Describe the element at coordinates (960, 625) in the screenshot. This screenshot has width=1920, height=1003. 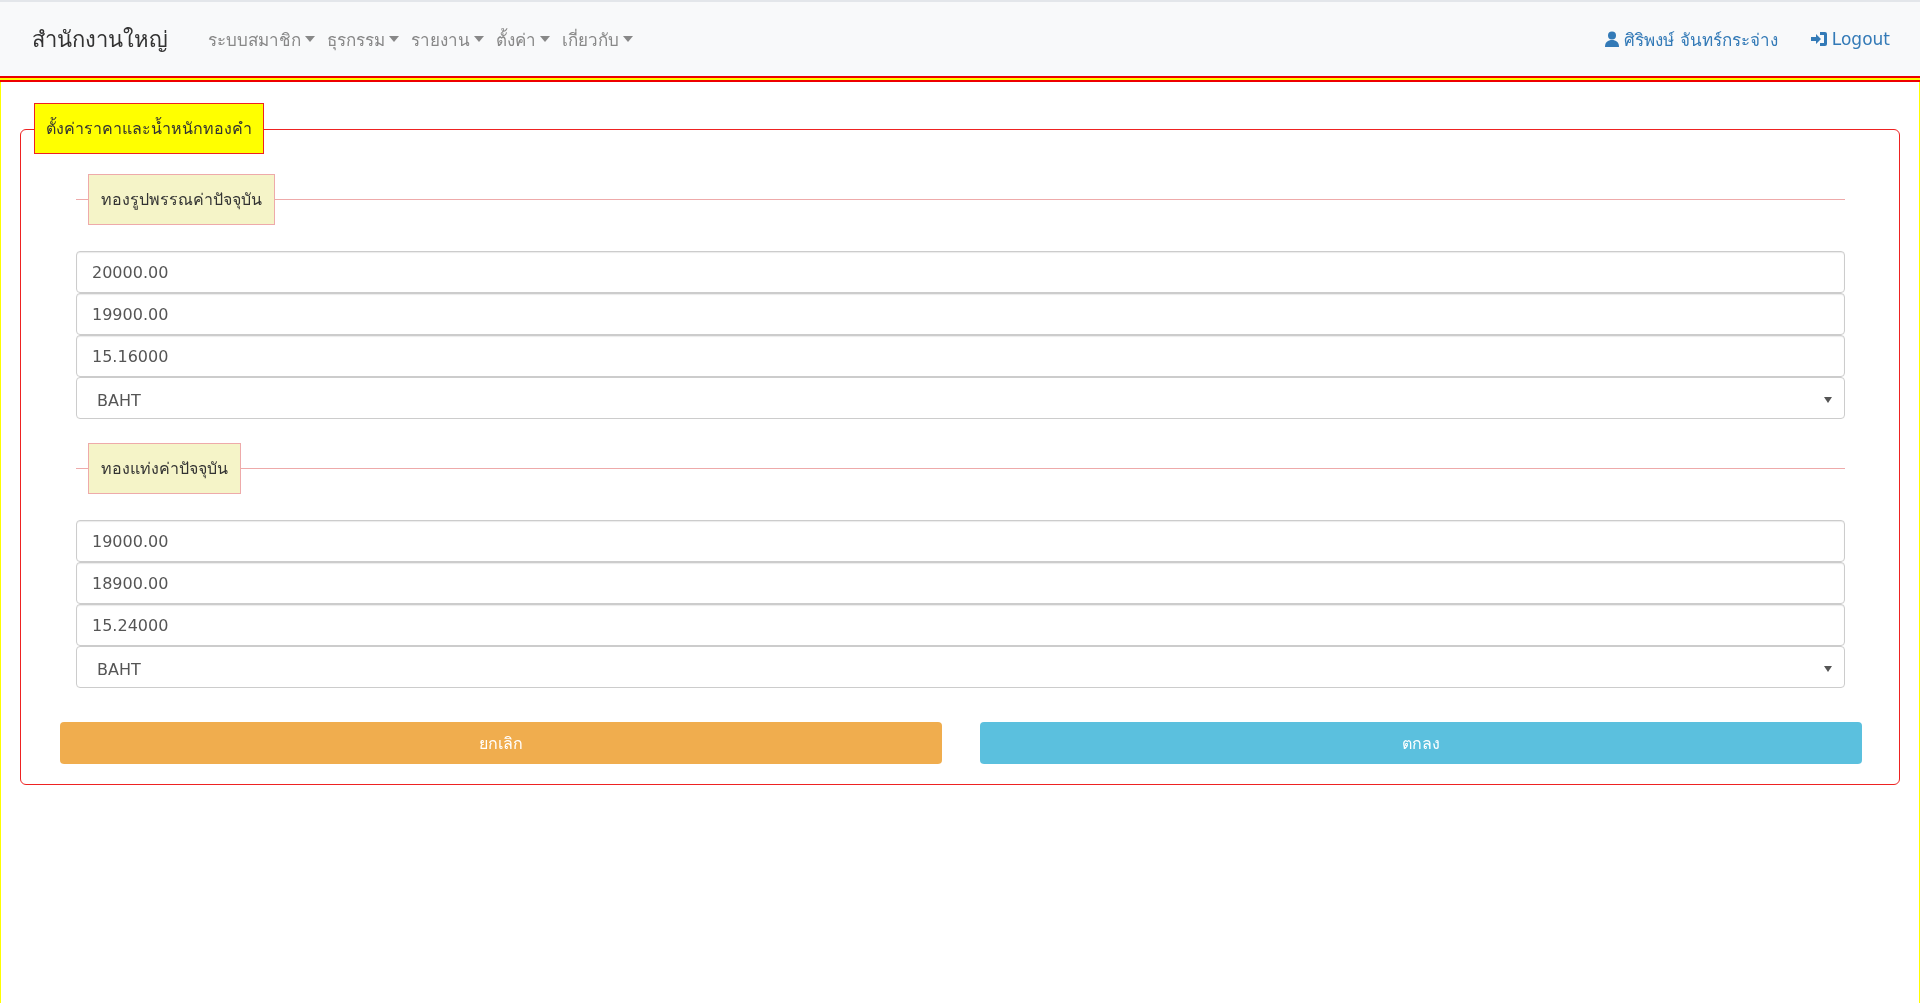
I see `input-field: 15.24000` at that location.